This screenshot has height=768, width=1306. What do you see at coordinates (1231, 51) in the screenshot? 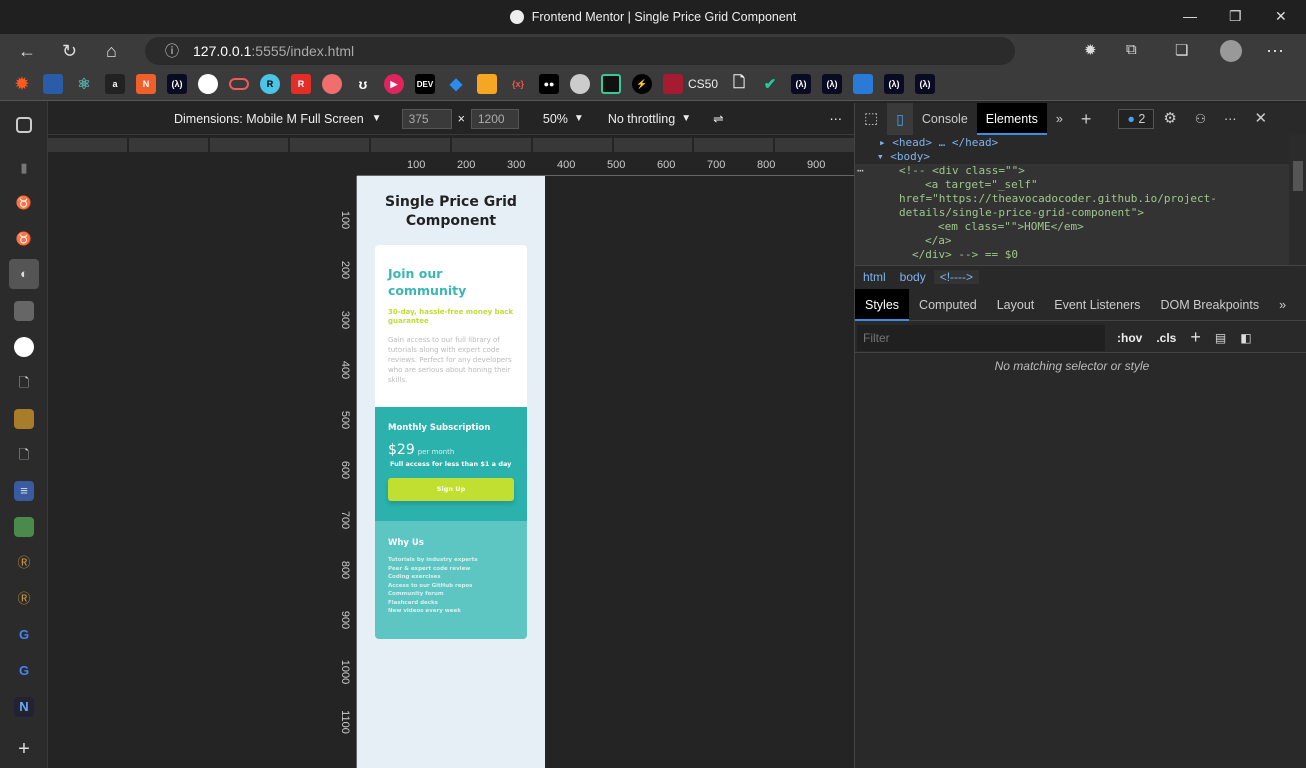
I see `profile-avatar` at bounding box center [1231, 51].